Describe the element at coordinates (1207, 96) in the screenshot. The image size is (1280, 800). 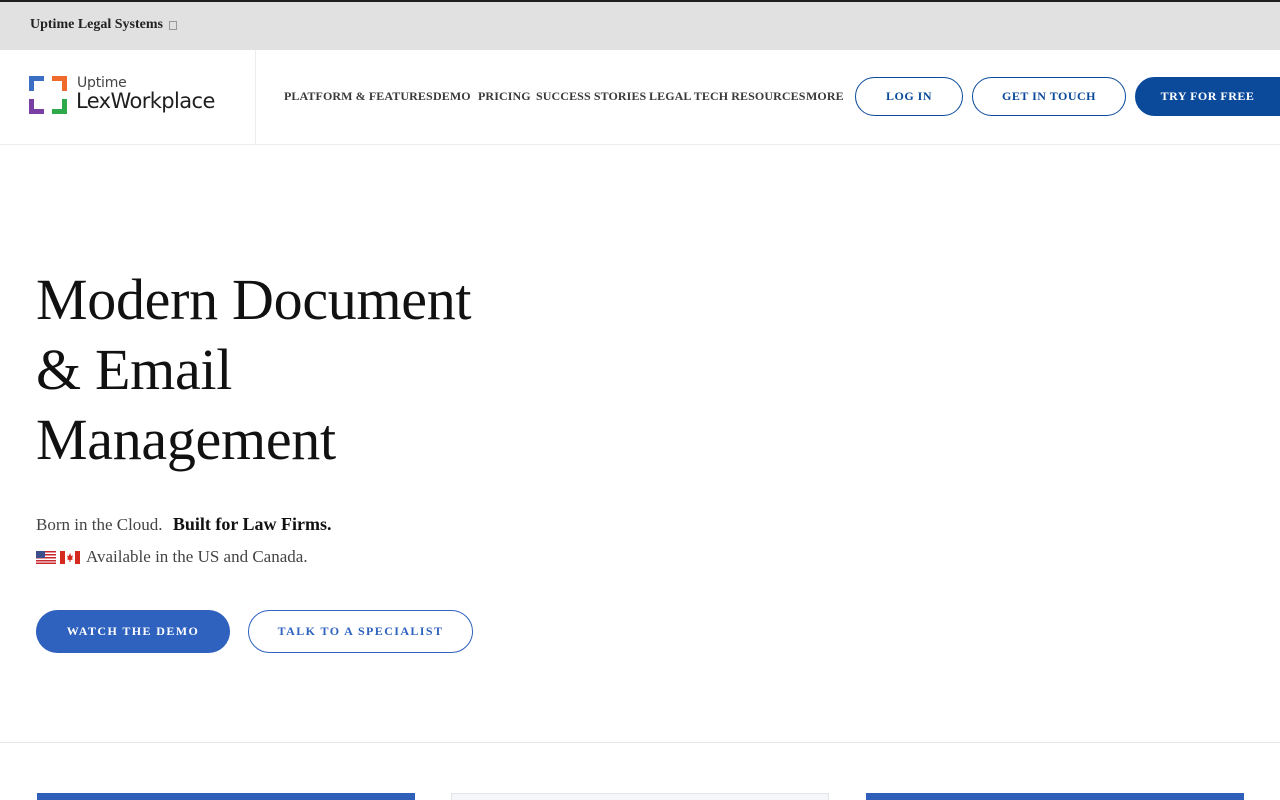
I see `try-for-free-button: TRY FOR FREE` at that location.